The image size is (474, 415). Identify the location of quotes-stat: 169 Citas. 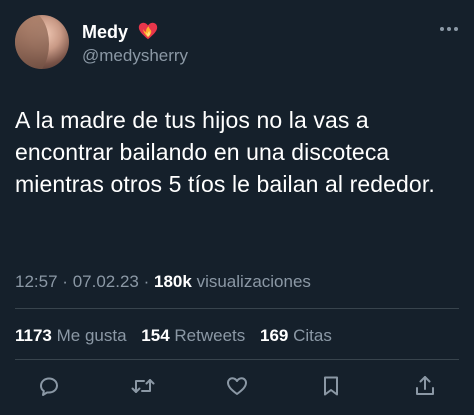
(296, 335).